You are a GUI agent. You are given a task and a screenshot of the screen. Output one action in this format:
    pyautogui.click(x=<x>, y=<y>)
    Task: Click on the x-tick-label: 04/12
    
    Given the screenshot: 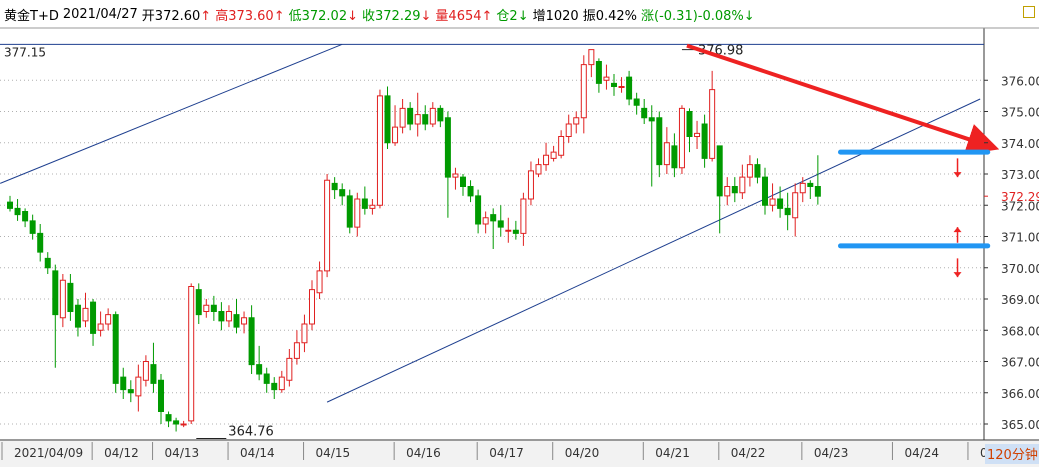 What is the action you would take?
    pyautogui.click(x=121, y=453)
    